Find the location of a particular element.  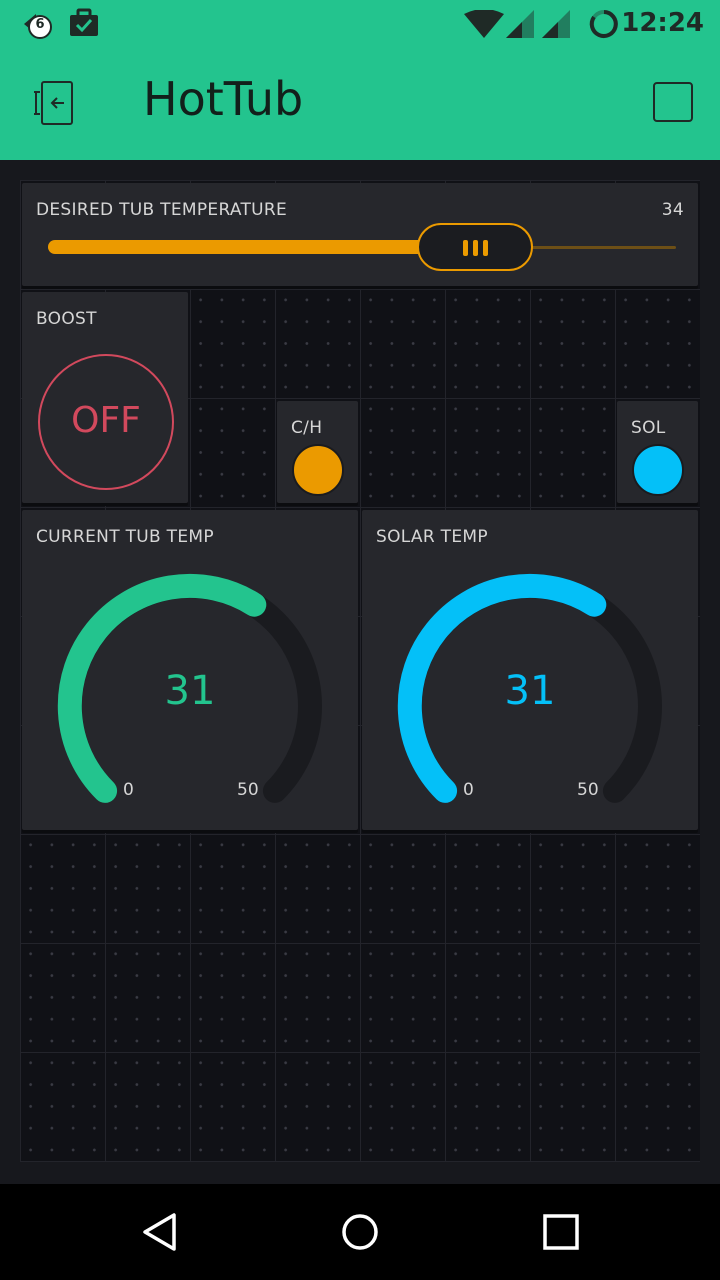

slider-value: 34 is located at coordinates (672, 210).